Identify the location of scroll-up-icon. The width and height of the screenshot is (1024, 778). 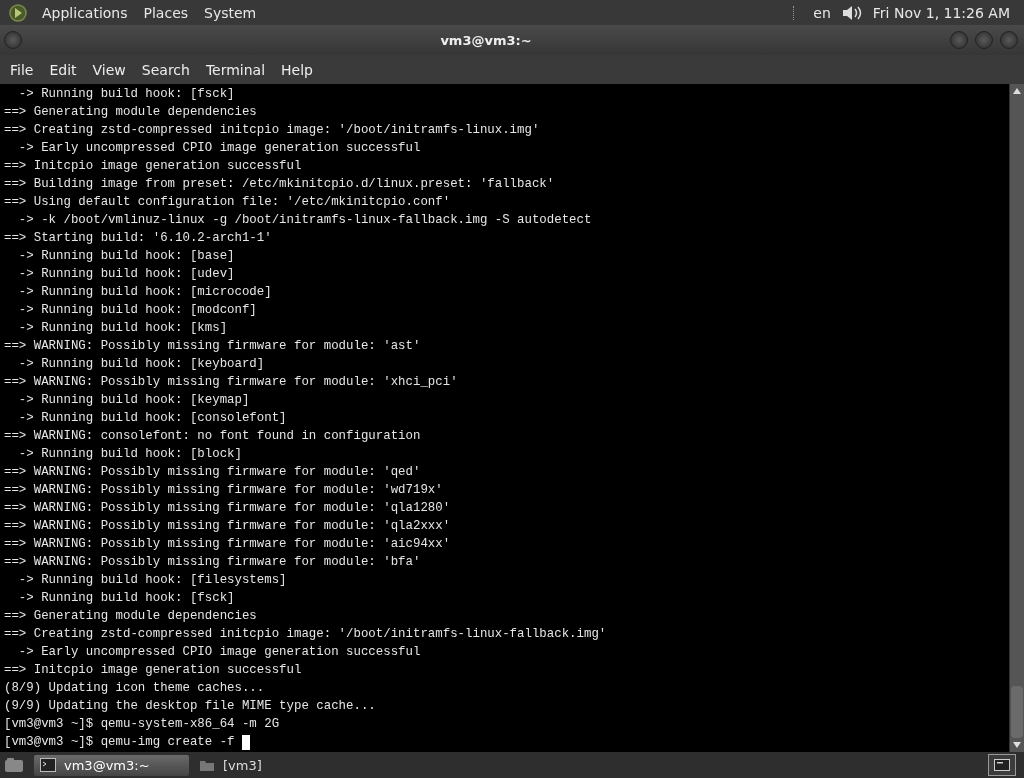
(1017, 91).